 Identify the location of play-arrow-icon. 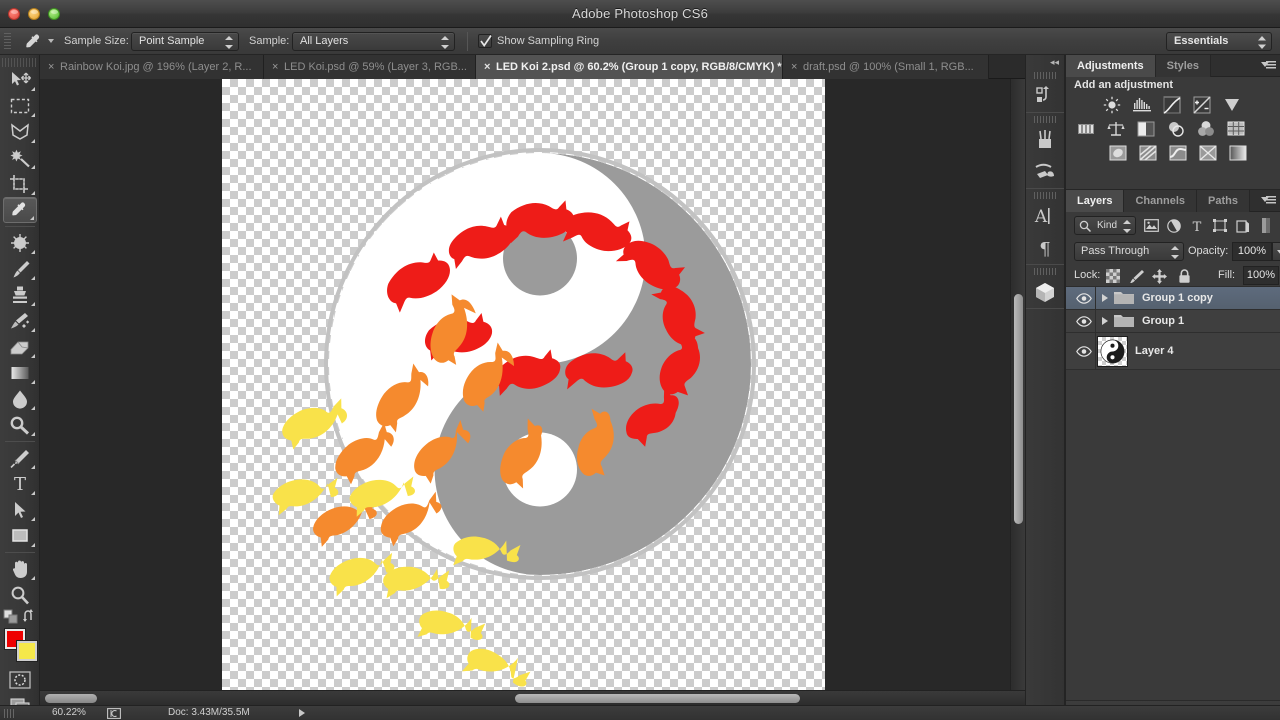
(302, 713).